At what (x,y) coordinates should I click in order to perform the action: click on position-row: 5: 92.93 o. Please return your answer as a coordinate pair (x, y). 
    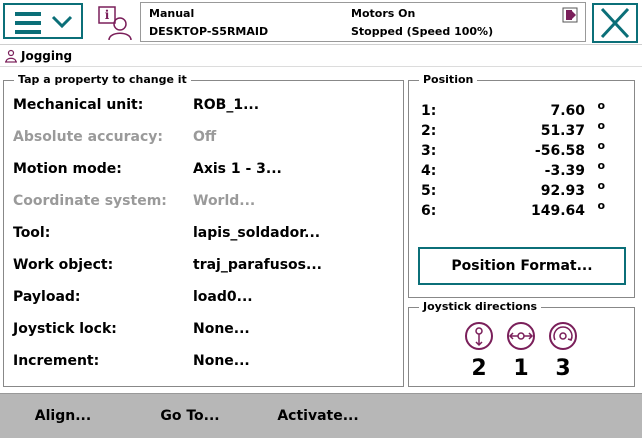
    Looking at the image, I should click on (521, 191).